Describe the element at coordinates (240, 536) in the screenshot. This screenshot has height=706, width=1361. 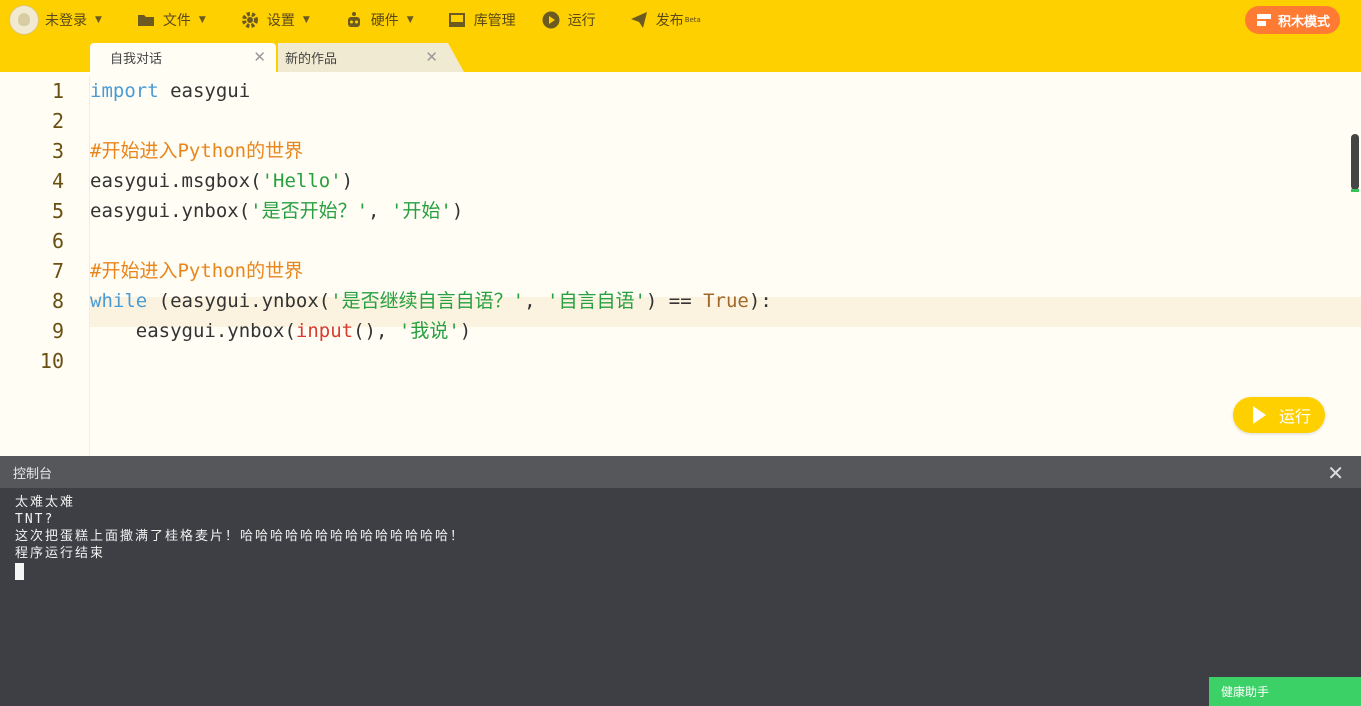
I see `console-output-line: 这次把蛋糕上面撒满了桂格麦片！哈哈哈哈哈哈哈哈哈哈哈哈哈哈！` at that location.